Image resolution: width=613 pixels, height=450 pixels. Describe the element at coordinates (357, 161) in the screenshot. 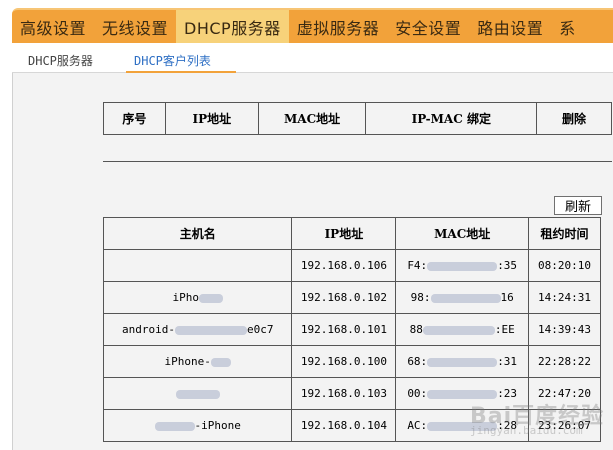

I see `divider-line` at that location.